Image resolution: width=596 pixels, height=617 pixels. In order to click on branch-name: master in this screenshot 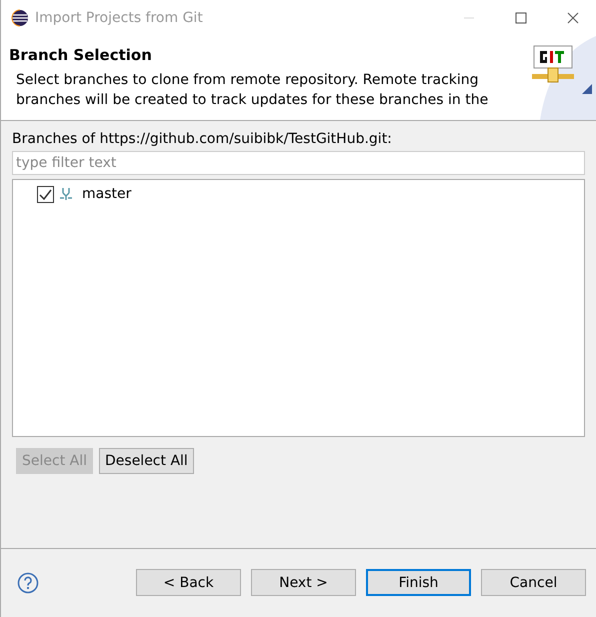, I will do `click(107, 194)`.